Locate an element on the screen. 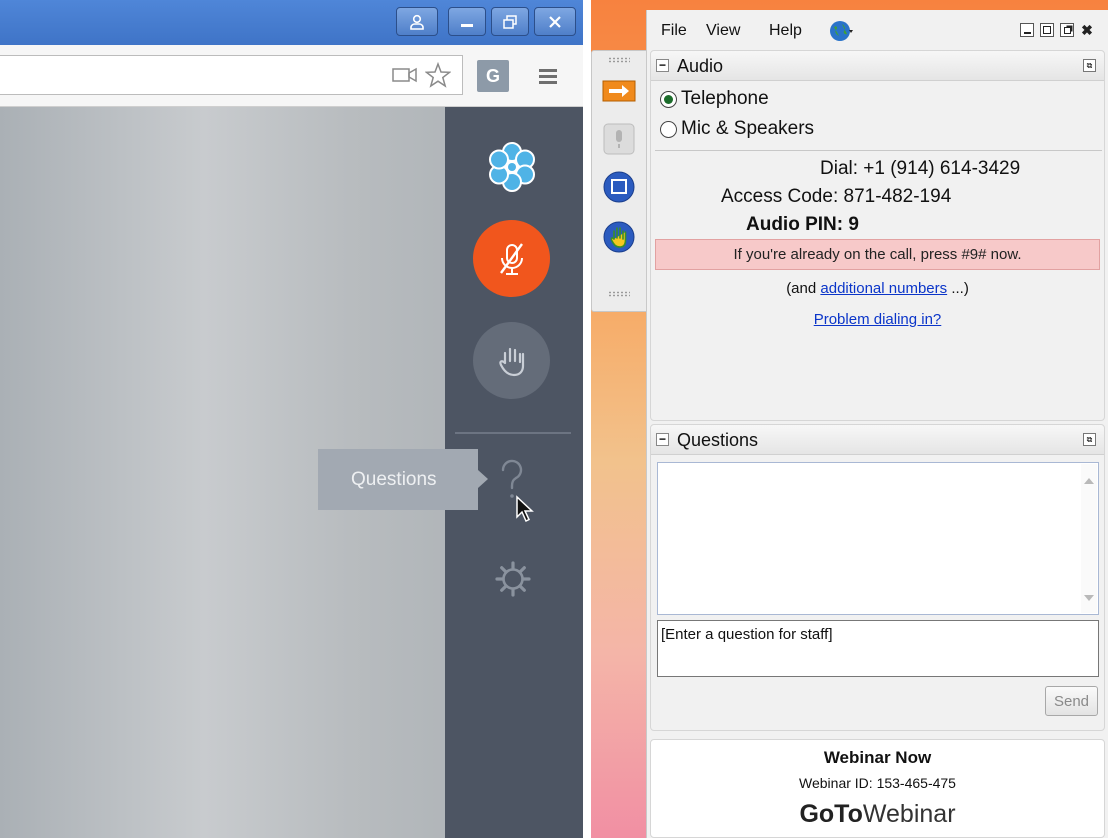  questions-tooltip: Questions is located at coordinates (398, 479).